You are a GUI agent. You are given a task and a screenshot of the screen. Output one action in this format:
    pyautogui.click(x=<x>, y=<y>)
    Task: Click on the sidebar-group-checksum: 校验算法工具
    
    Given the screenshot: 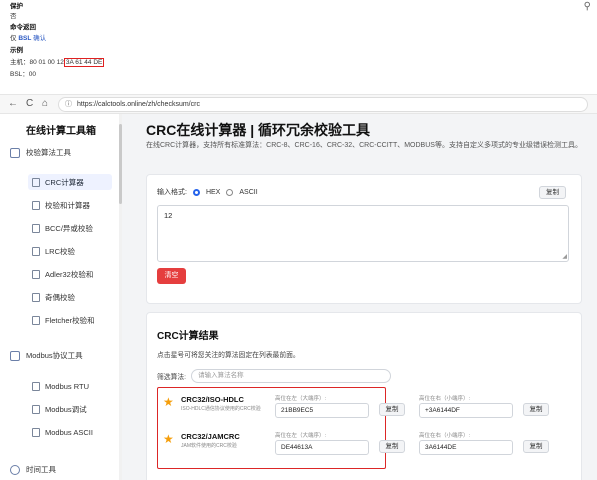 What is the action you would take?
    pyautogui.click(x=40, y=152)
    